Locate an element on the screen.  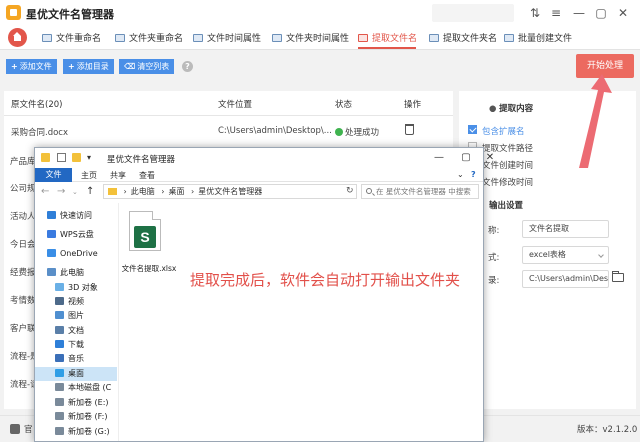
tab-file-rename: 文件重命名 is located at coordinates (71, 39).